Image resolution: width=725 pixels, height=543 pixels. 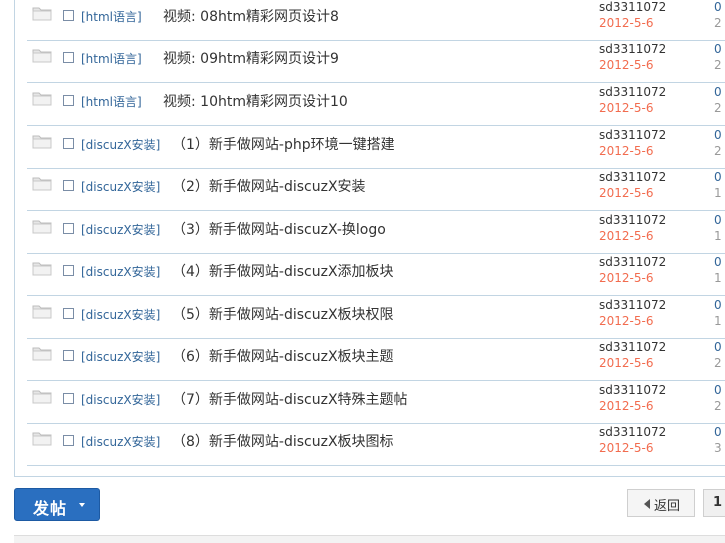 I want to click on thread-view-count: 3, so click(x=718, y=448).